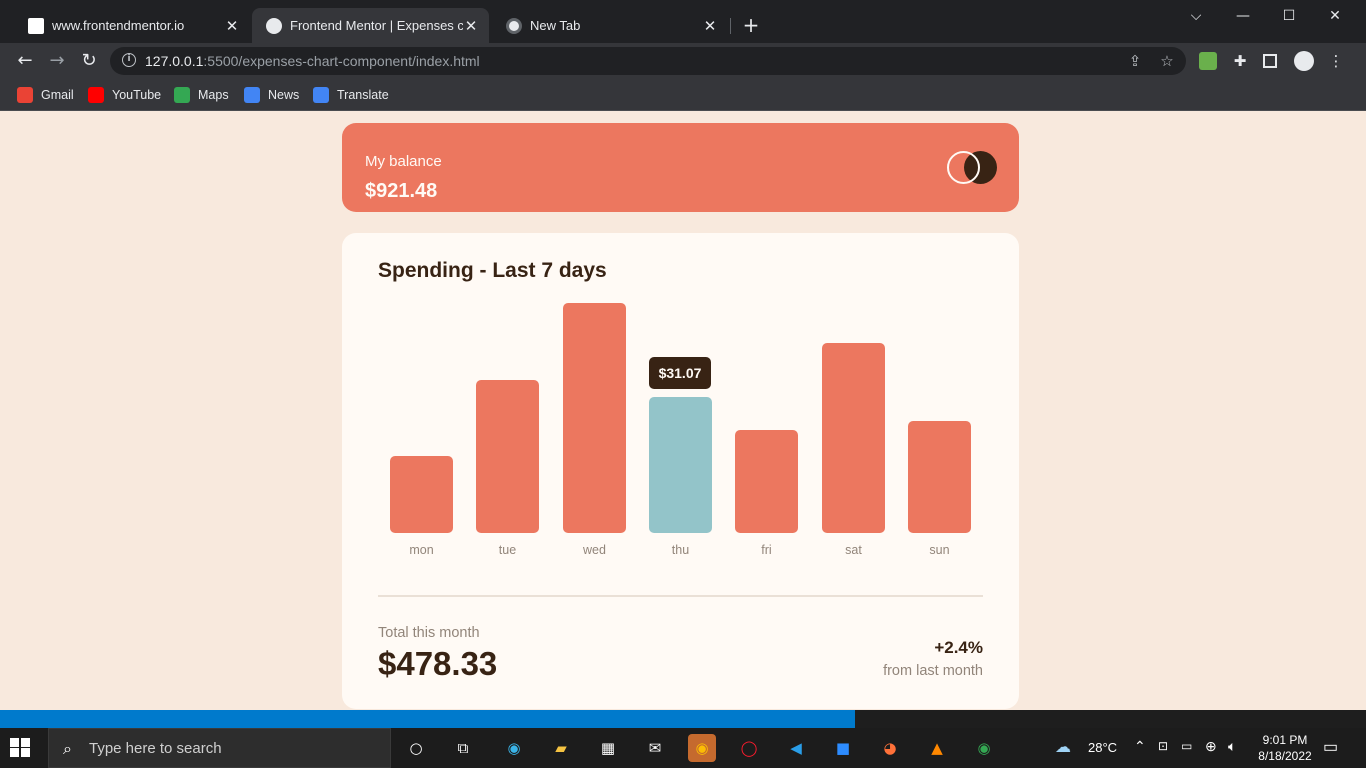 The height and width of the screenshot is (768, 1366). I want to click on bookmark-youtube: YouTube, so click(124, 95).